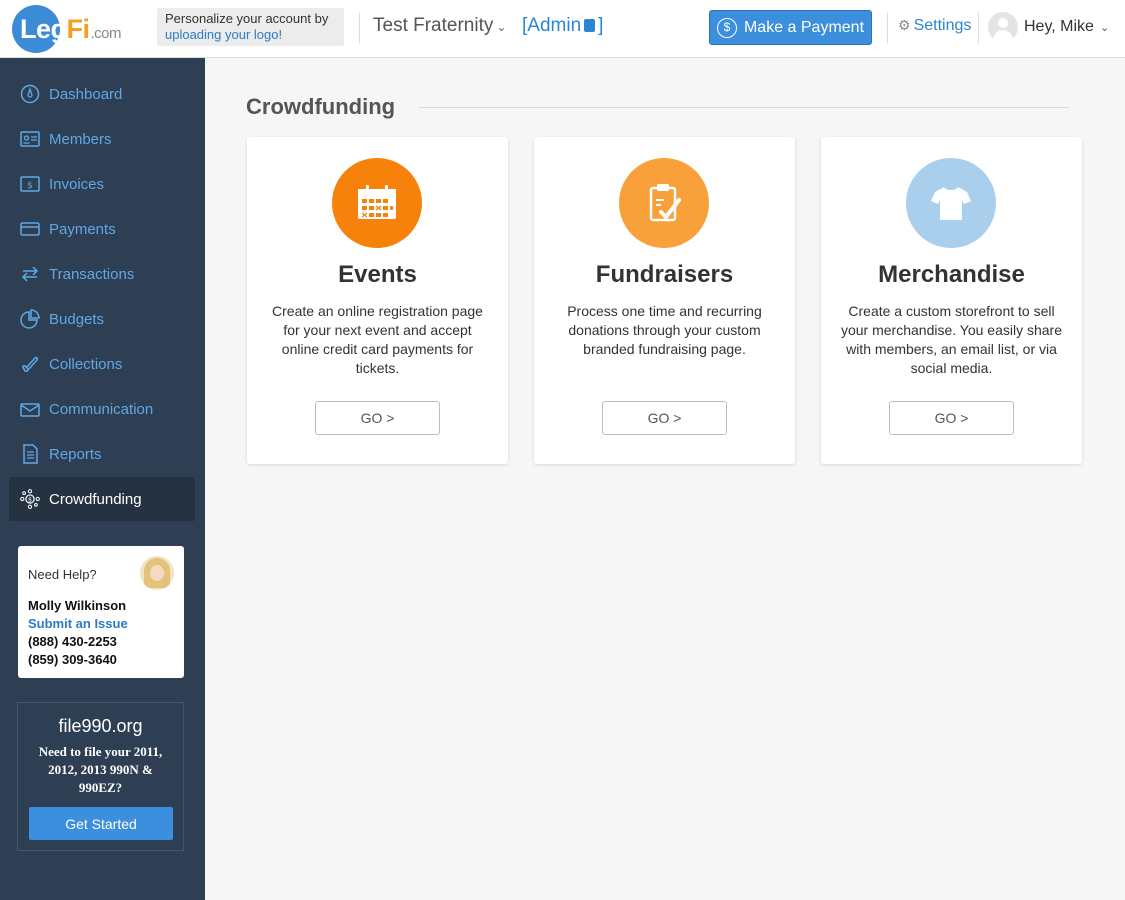 The height and width of the screenshot is (900, 1125). Describe the element at coordinates (377, 274) in the screenshot. I see `card-title: Events` at that location.